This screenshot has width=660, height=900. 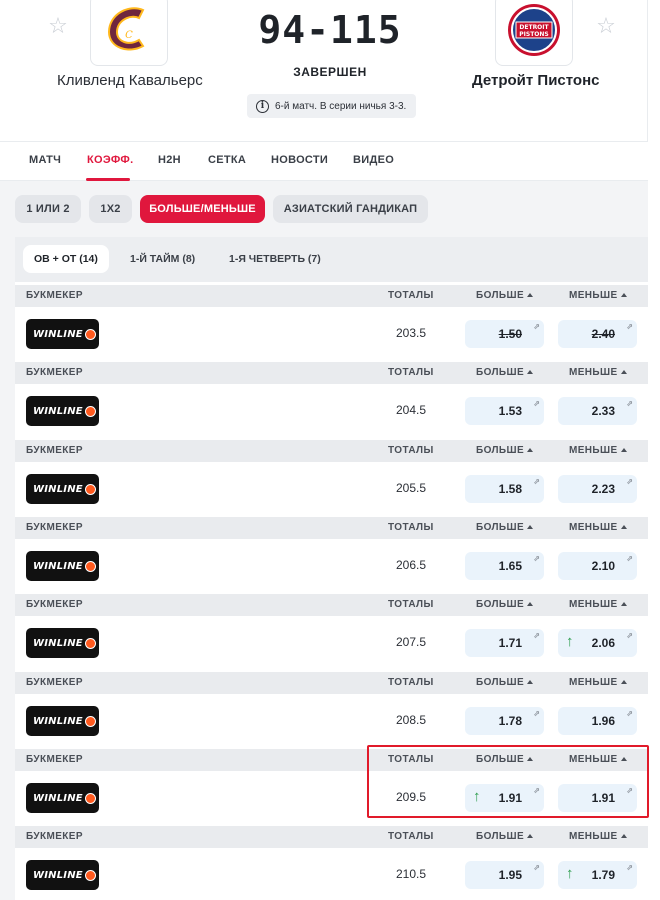 I want to click on tab-odds: КОЭФФ., so click(x=110, y=160).